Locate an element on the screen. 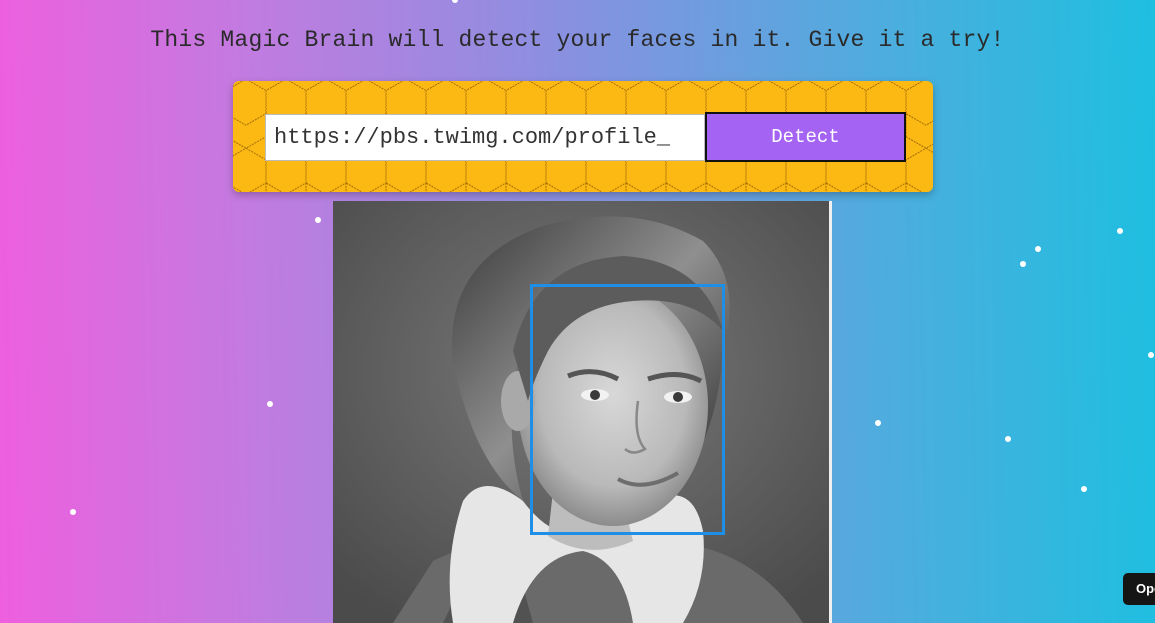  face-bounding-box is located at coordinates (627, 409).